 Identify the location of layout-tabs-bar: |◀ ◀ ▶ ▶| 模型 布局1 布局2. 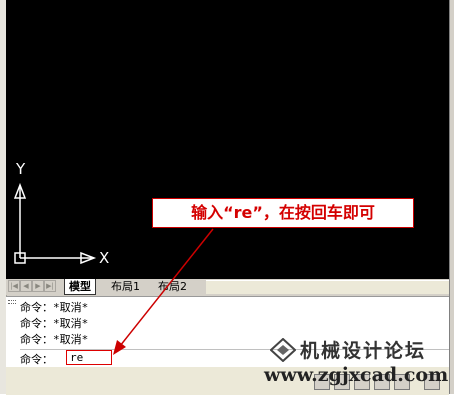
(227, 287).